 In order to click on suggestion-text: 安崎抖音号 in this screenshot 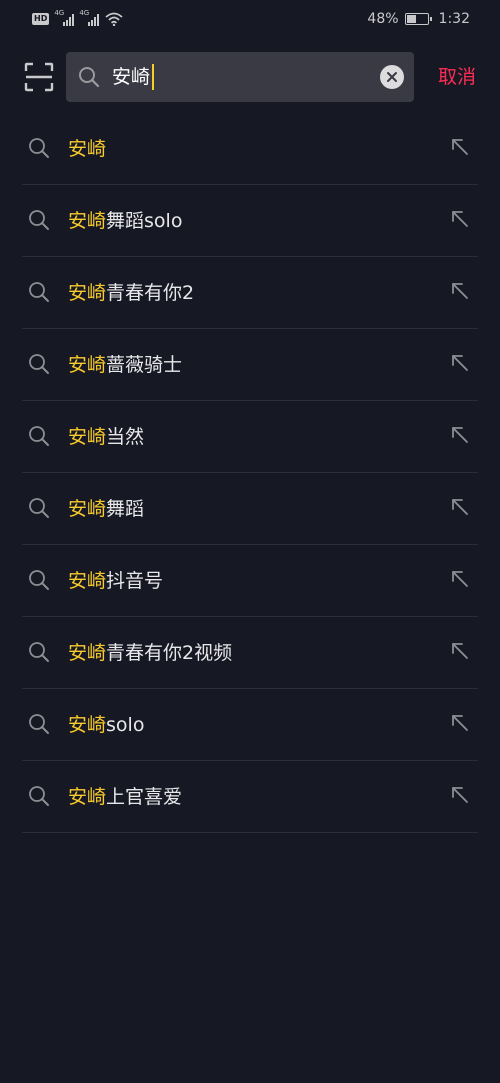, I will do `click(115, 581)`.